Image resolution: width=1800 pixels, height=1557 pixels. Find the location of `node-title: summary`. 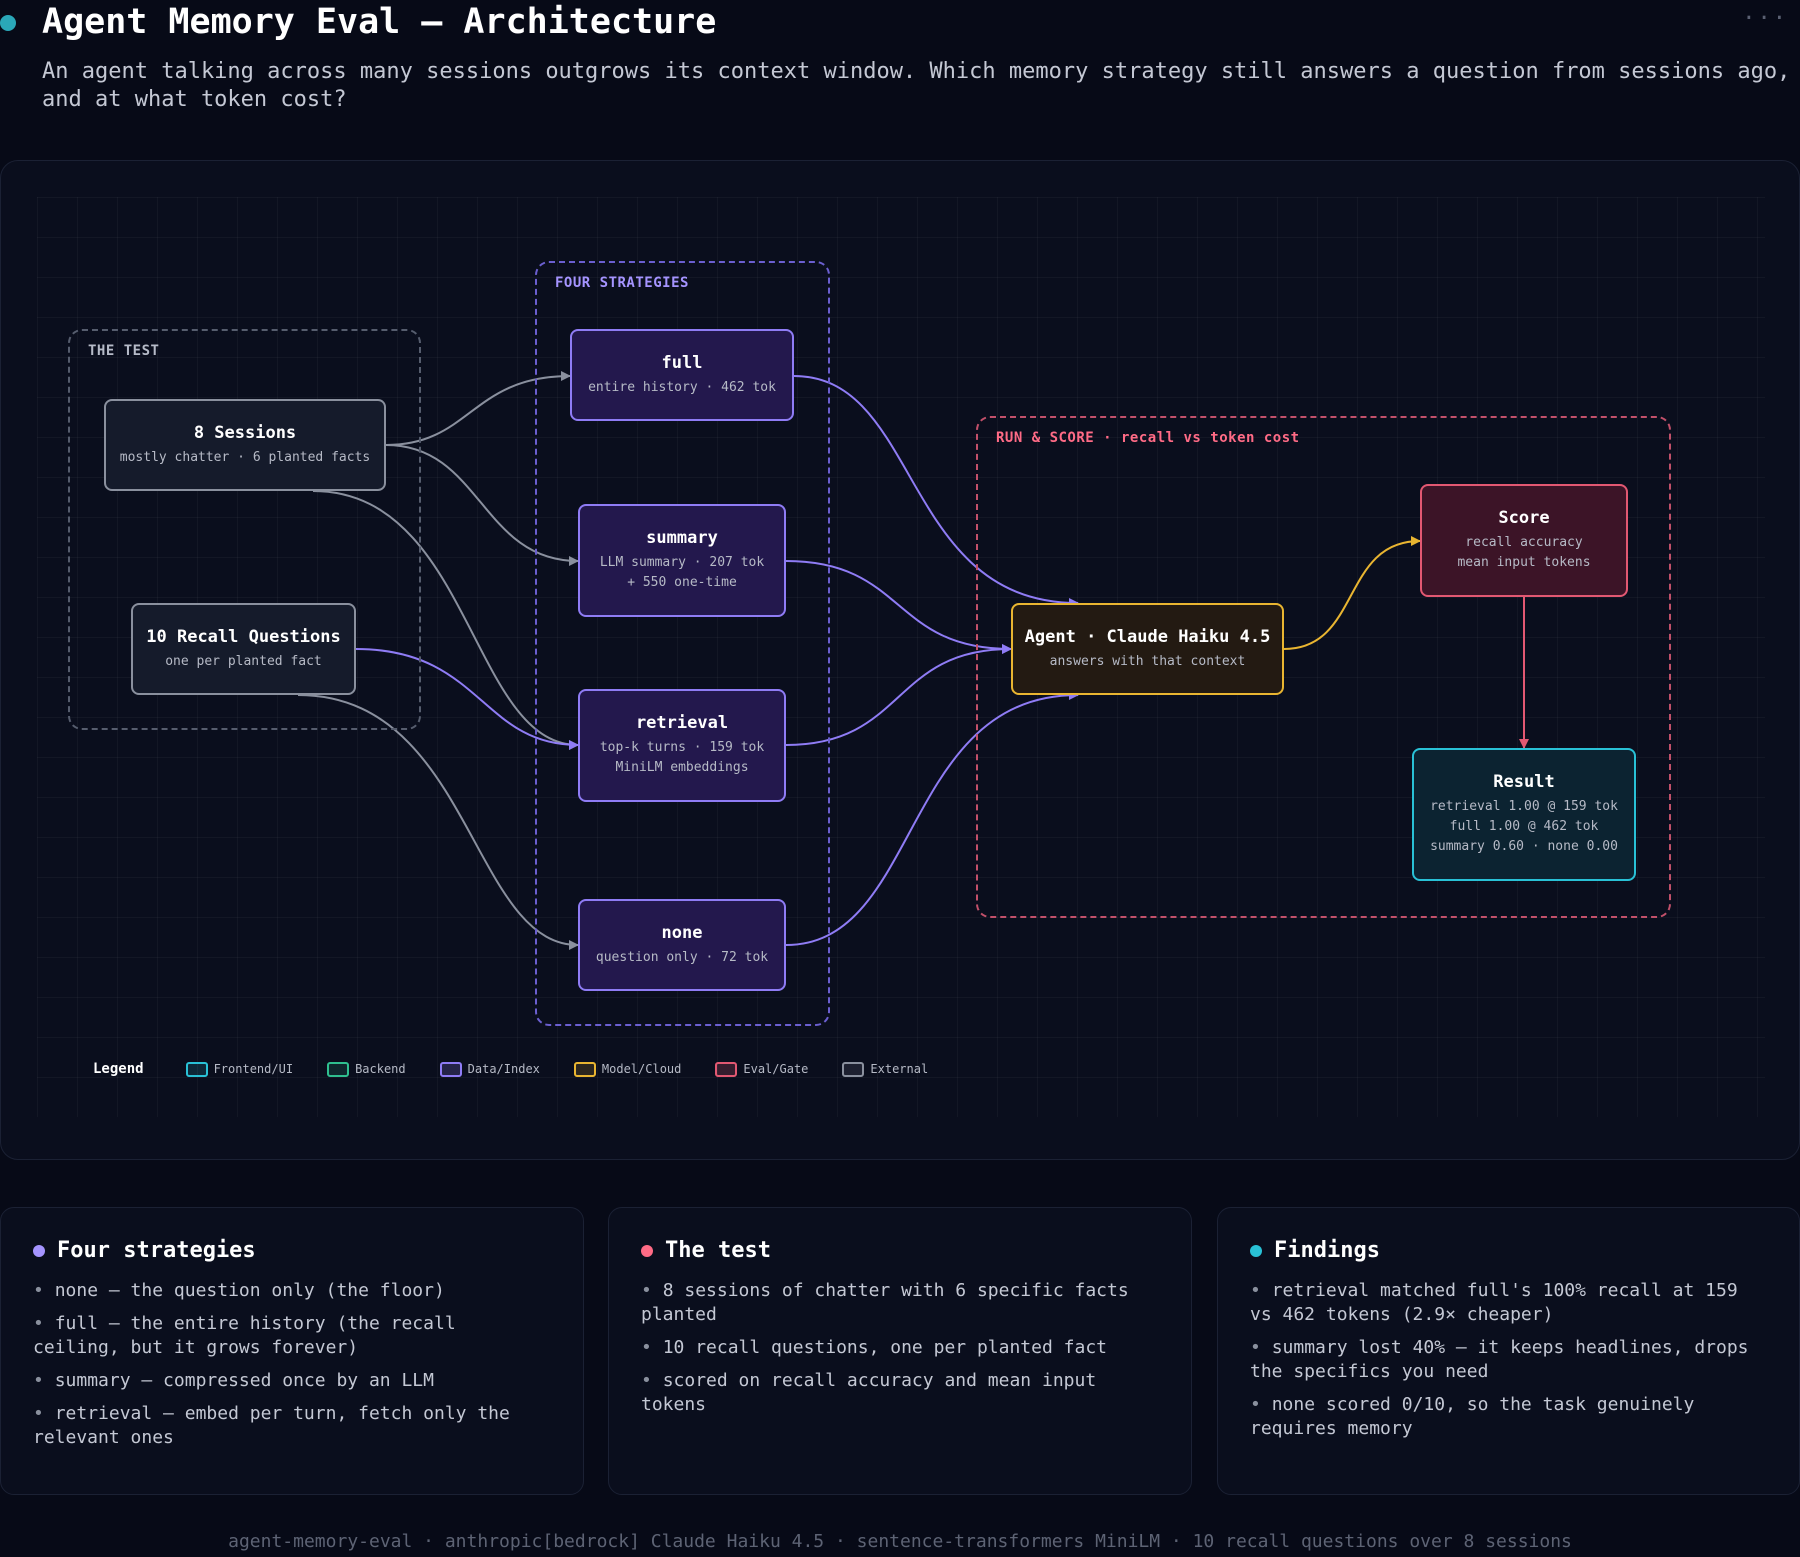

node-title: summary is located at coordinates (682, 538).